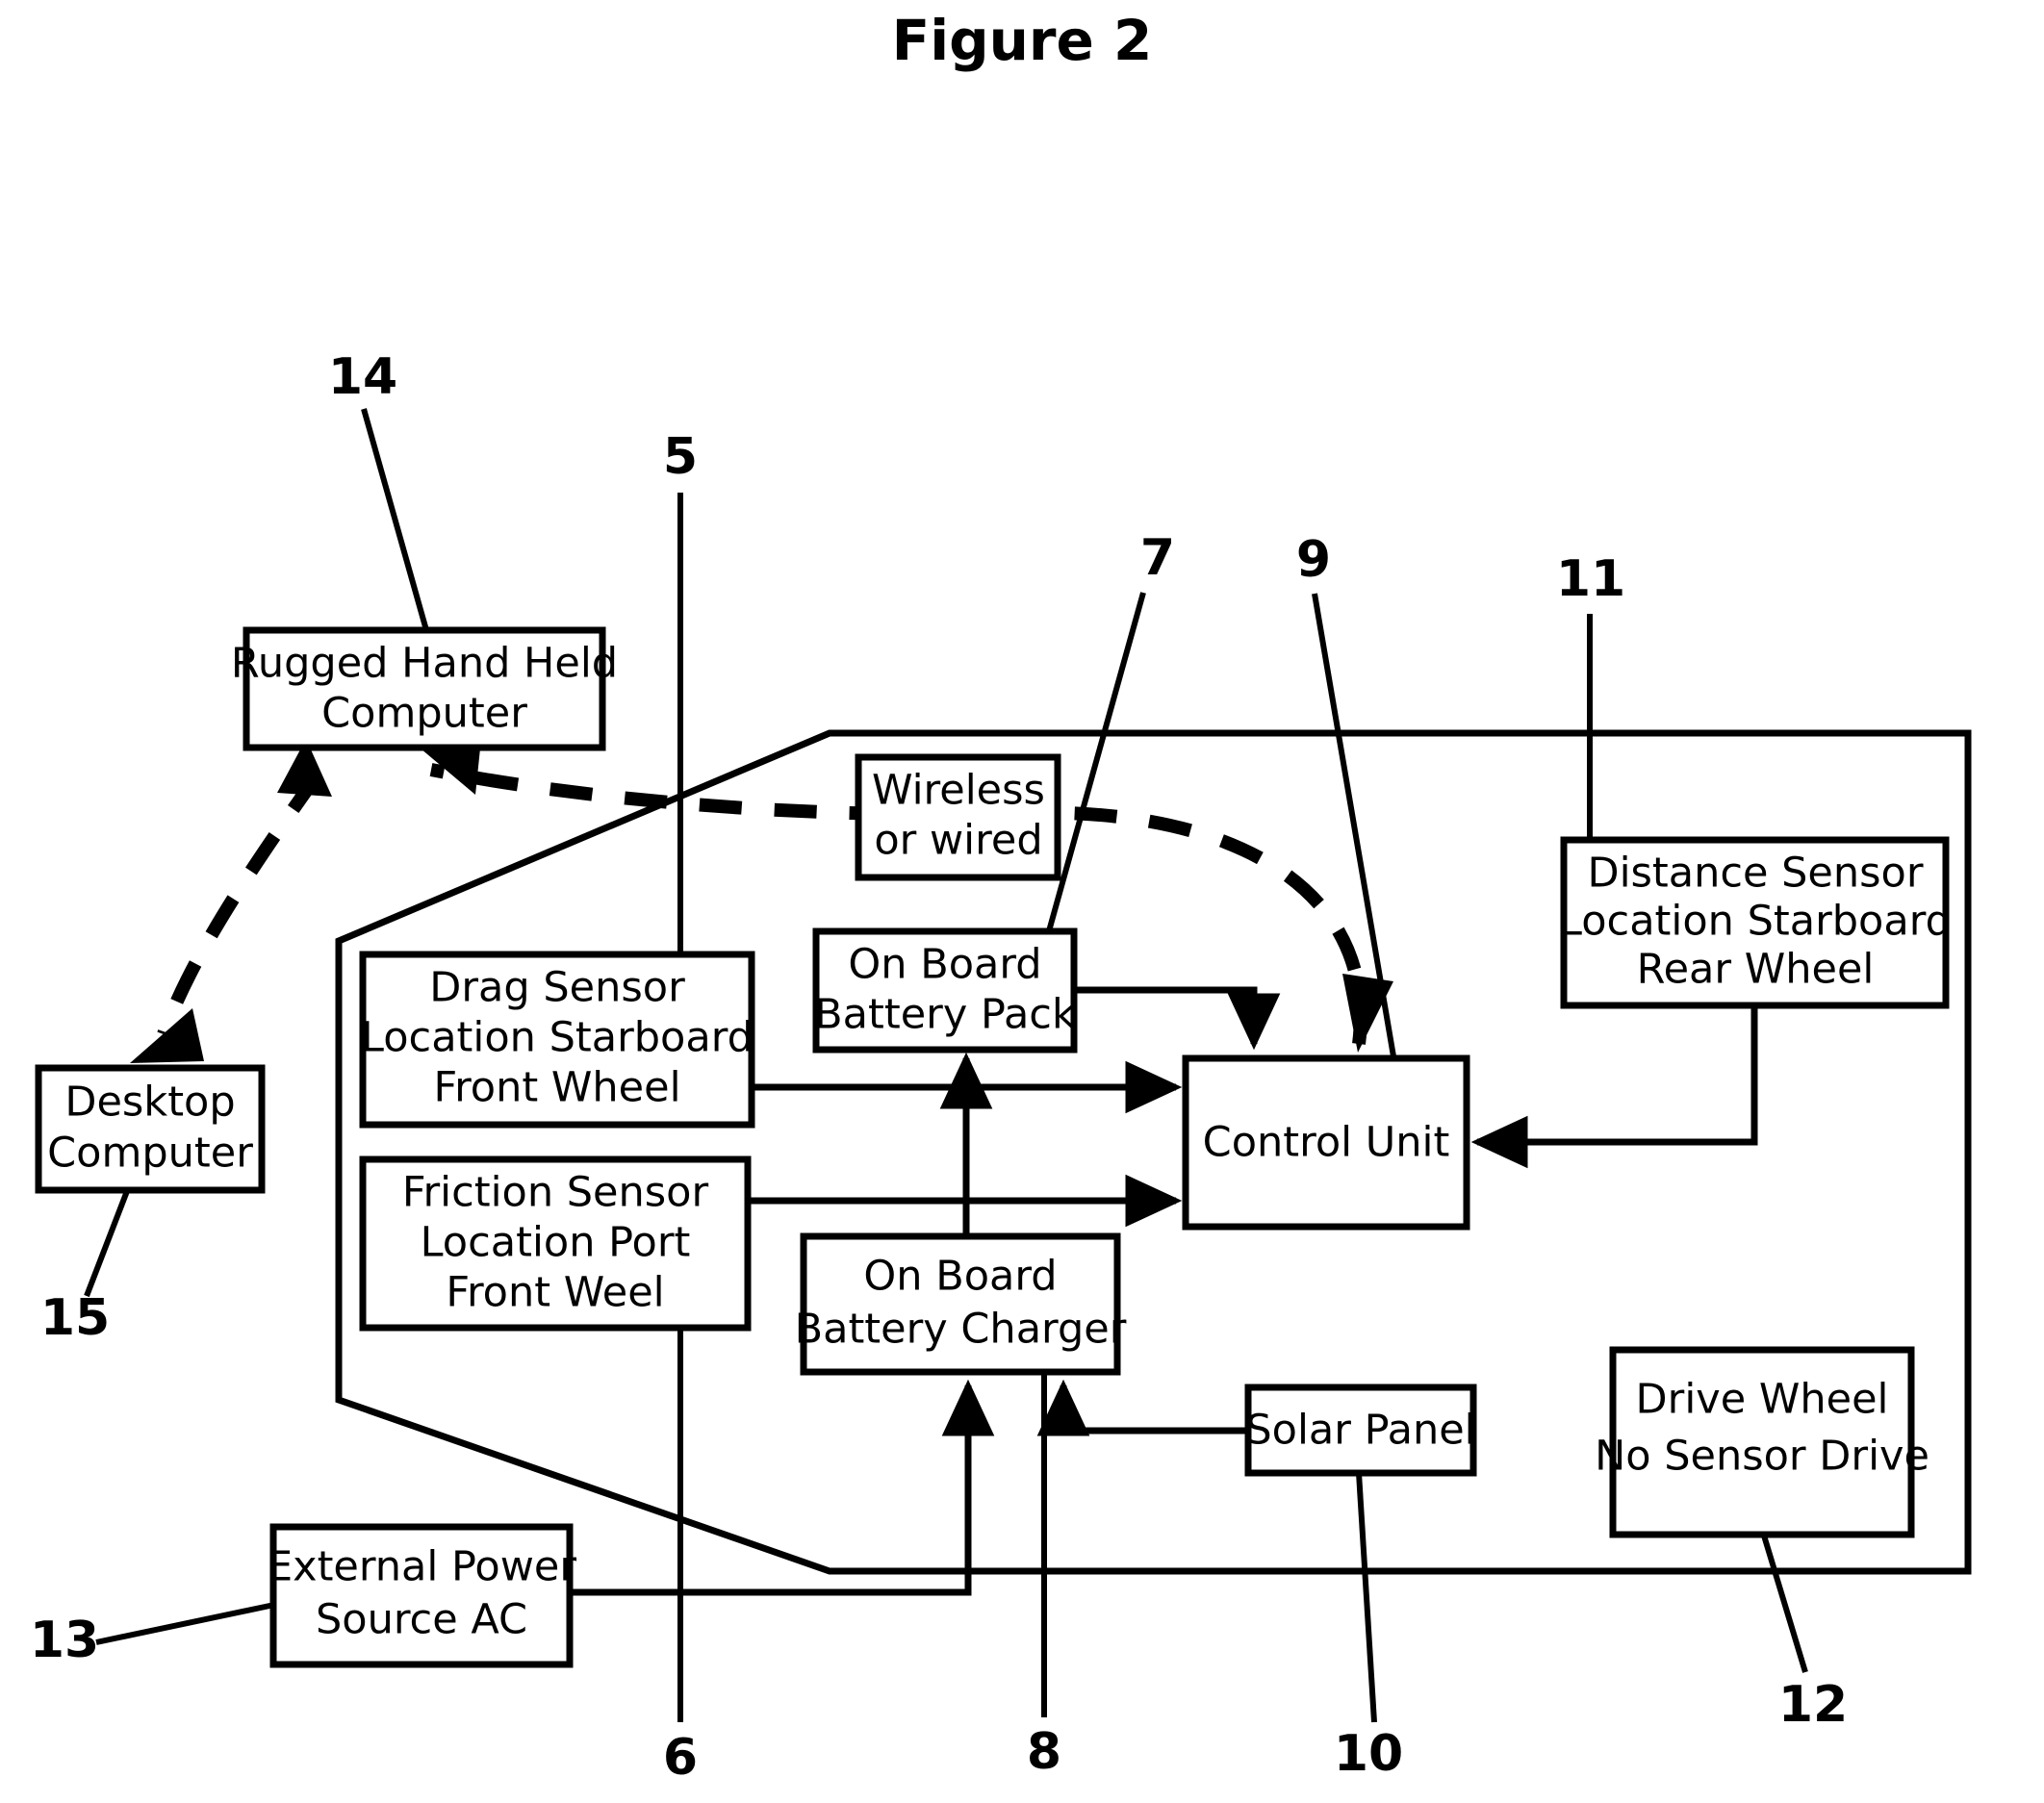  I want to click on connector-solar-panel-to-battery-charger, so click(1141, 1407).